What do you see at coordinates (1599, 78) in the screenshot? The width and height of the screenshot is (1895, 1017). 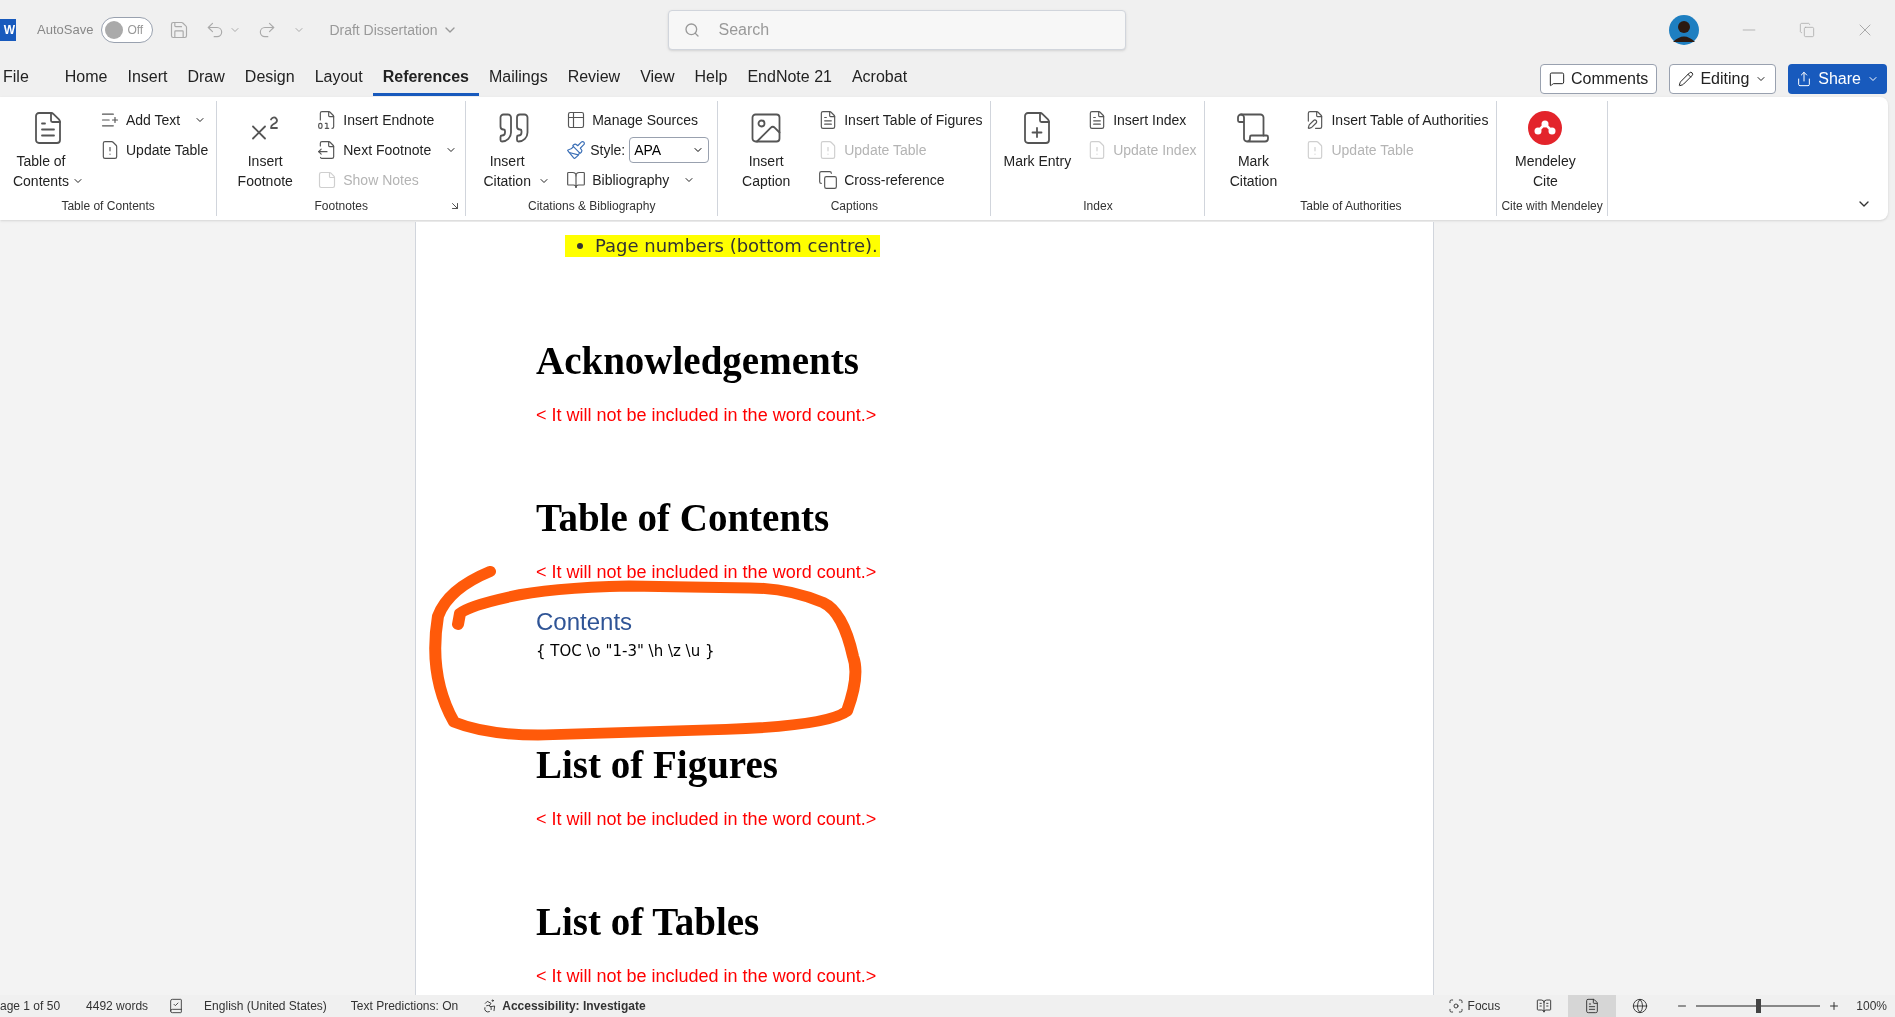 I see `header-button: Comments` at bounding box center [1599, 78].